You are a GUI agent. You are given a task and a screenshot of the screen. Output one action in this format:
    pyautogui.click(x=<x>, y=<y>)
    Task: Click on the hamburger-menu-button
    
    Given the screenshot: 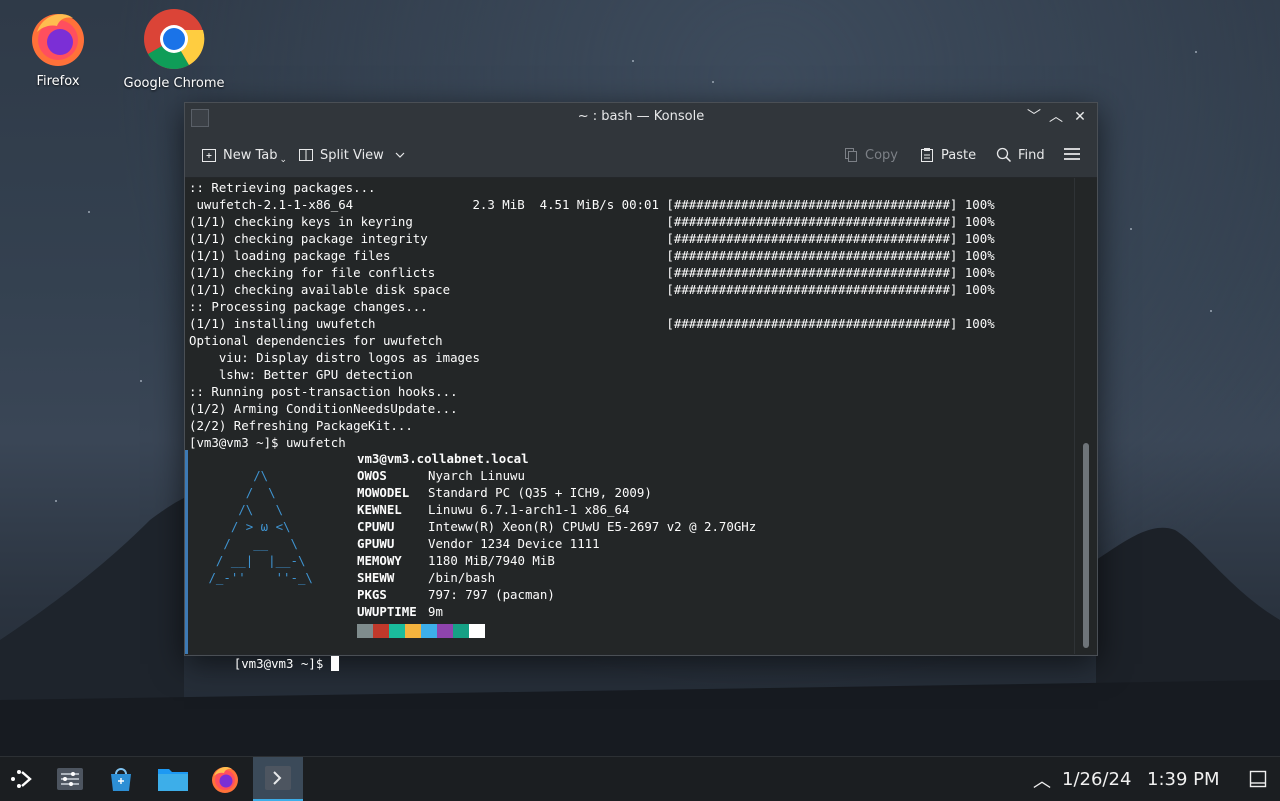 What is the action you would take?
    pyautogui.click(x=1072, y=154)
    